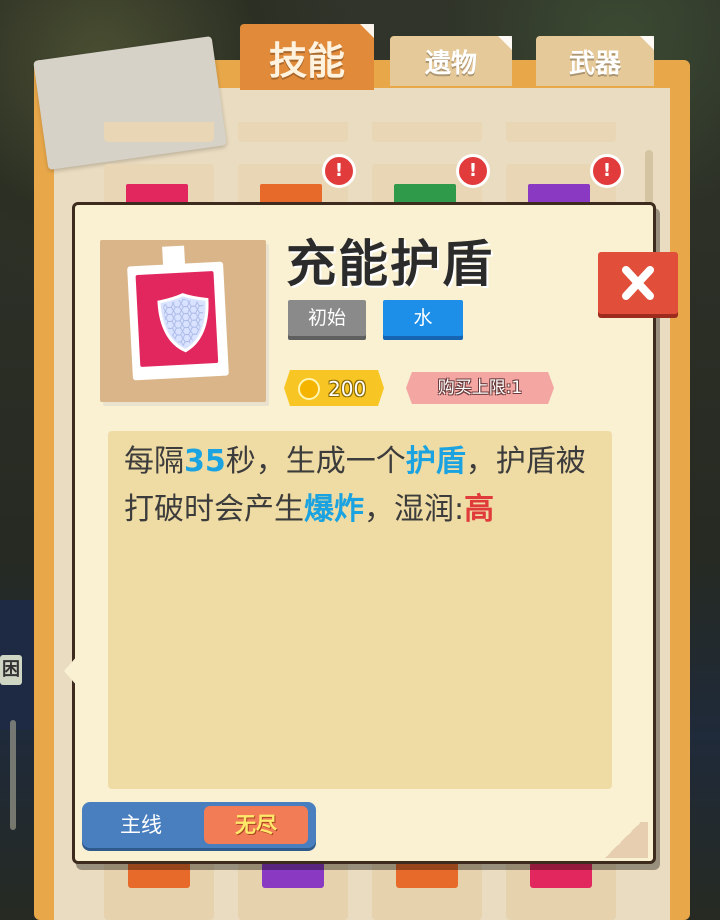 The height and width of the screenshot is (920, 720). Describe the element at coordinates (256, 825) in the screenshot. I see `mode-option-endless: 无尽` at that location.